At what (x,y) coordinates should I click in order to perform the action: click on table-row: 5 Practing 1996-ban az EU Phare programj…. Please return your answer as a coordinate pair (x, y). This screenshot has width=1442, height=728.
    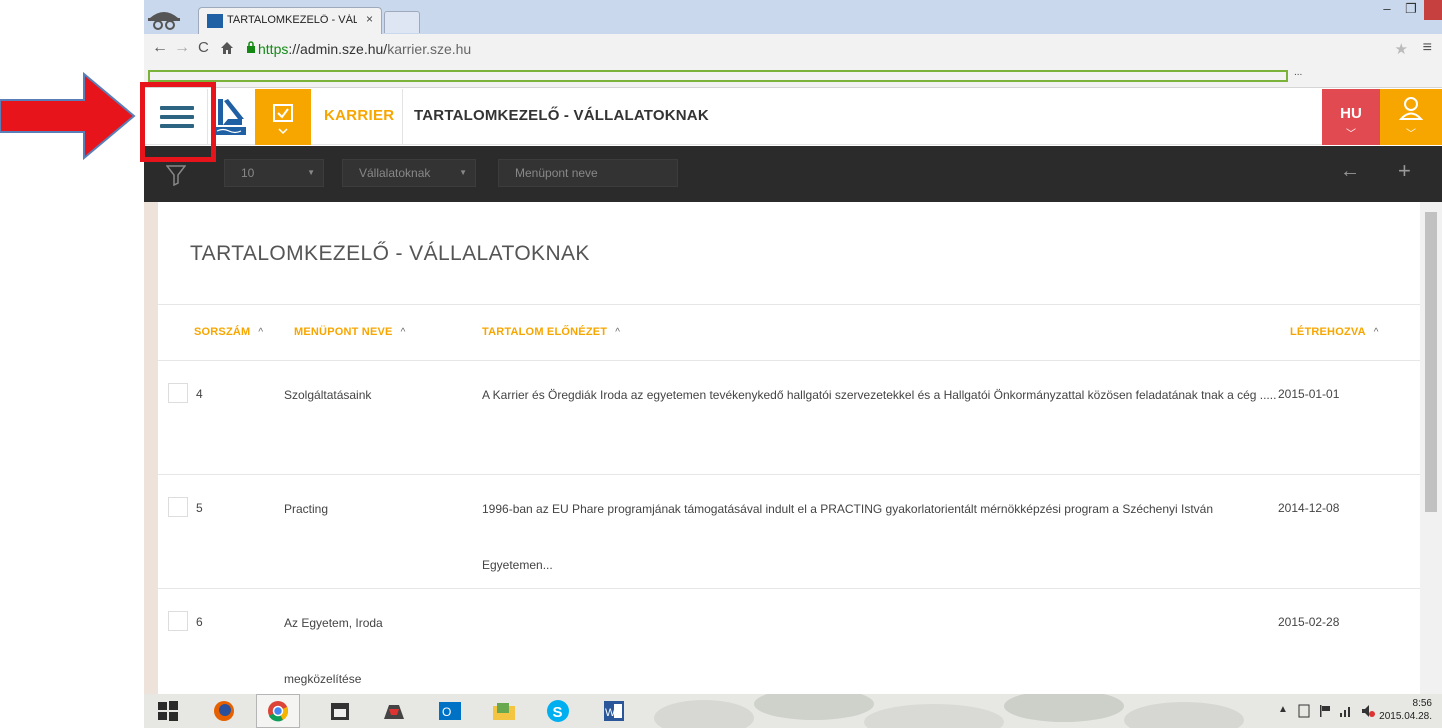
    Looking at the image, I should click on (789, 532).